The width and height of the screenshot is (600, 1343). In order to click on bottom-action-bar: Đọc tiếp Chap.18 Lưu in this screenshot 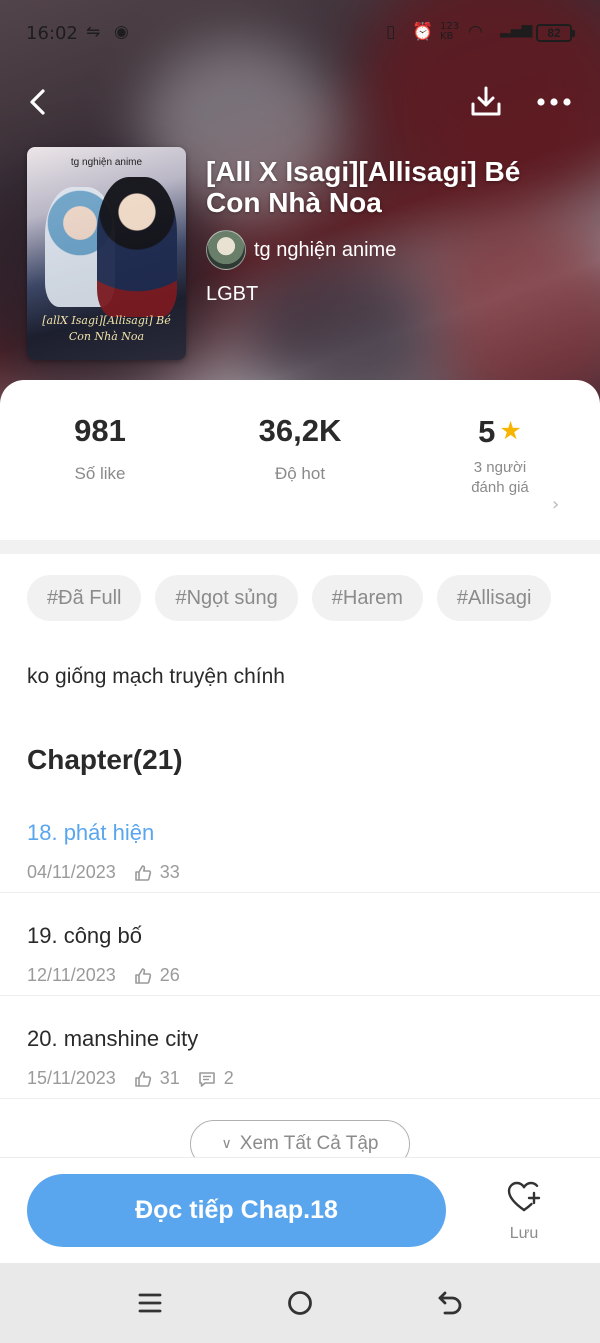, I will do `click(300, 1210)`.